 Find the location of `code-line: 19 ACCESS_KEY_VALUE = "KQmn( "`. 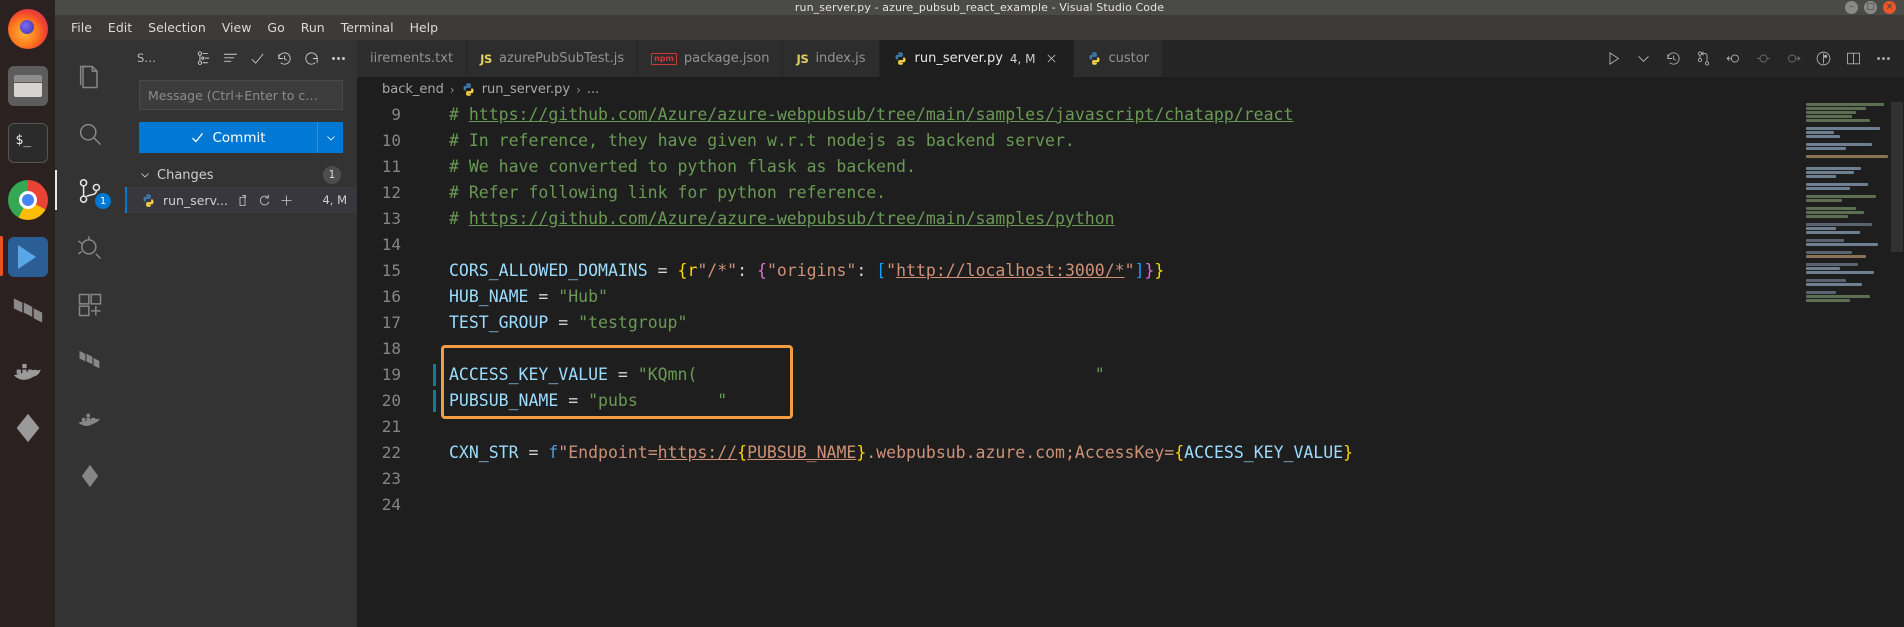

code-line: 19 ACCESS_KEY_VALUE = "KQmn( " is located at coordinates (1130, 375).